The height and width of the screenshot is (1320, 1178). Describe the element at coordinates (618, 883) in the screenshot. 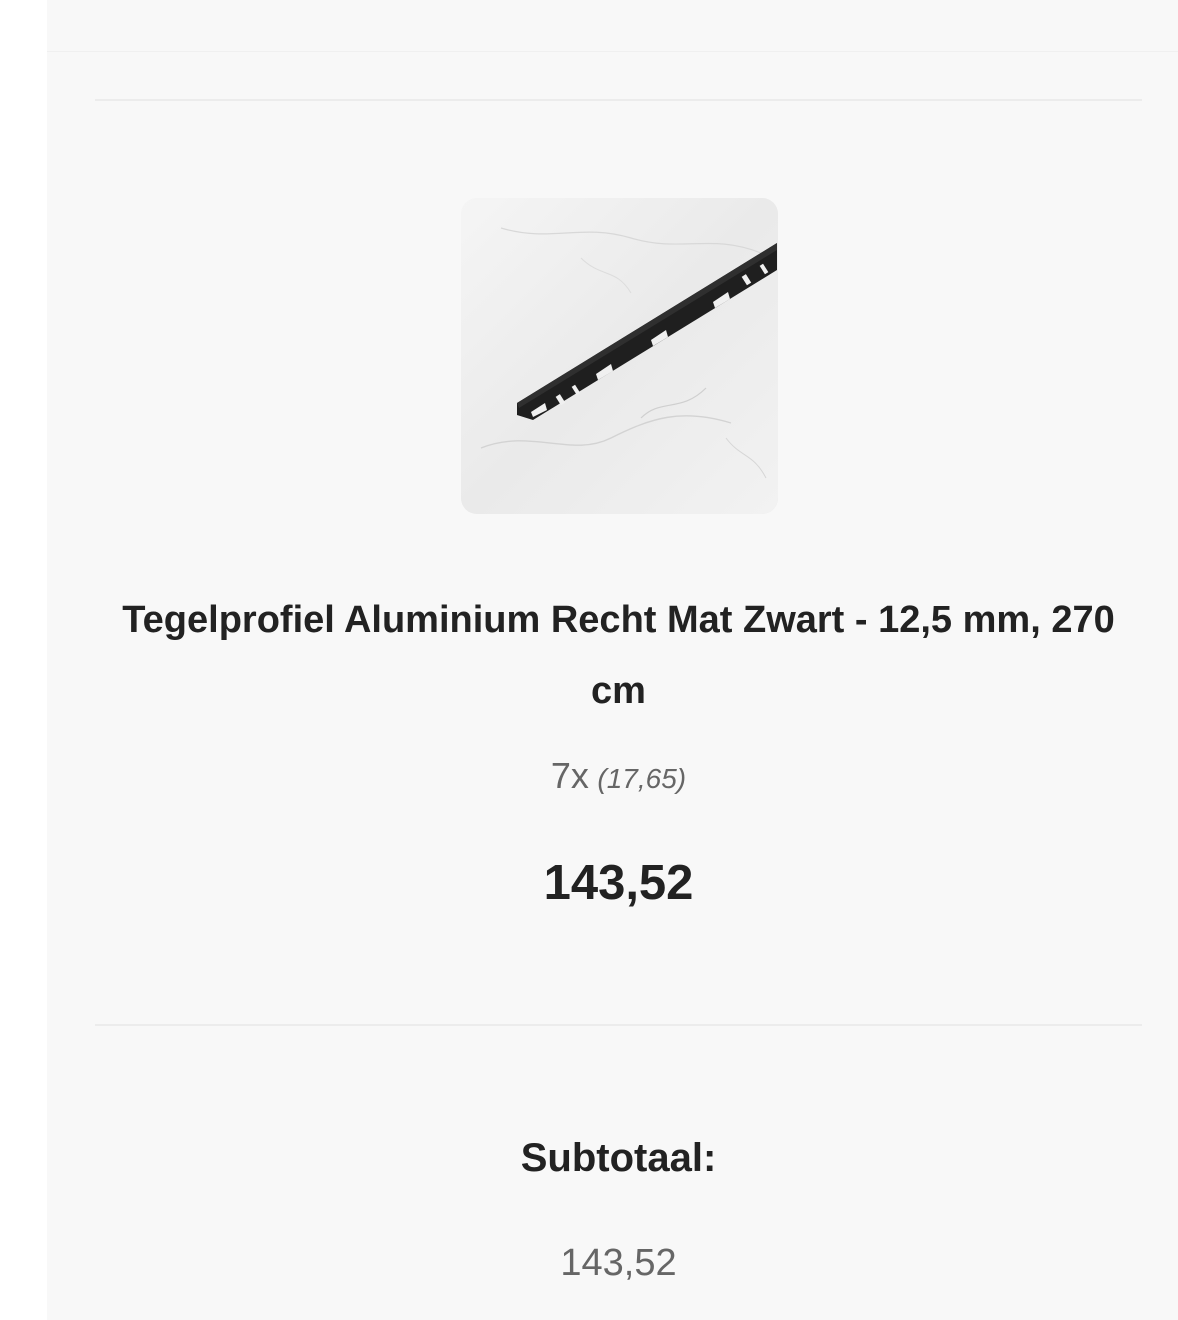

I see `line-total: 143,52` at that location.